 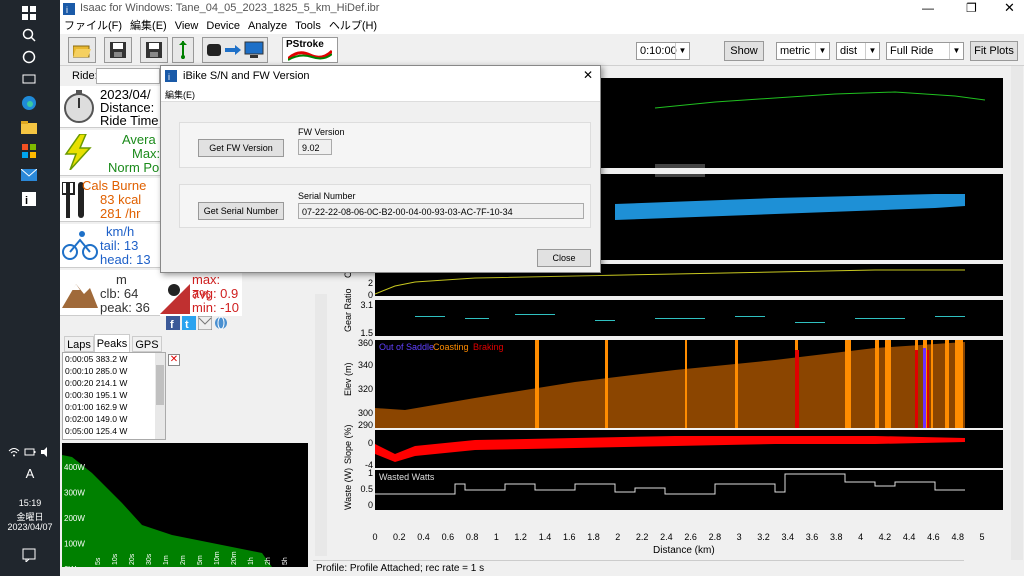 I want to click on time-window-select: 0:10:00 ▼, so click(x=663, y=51).